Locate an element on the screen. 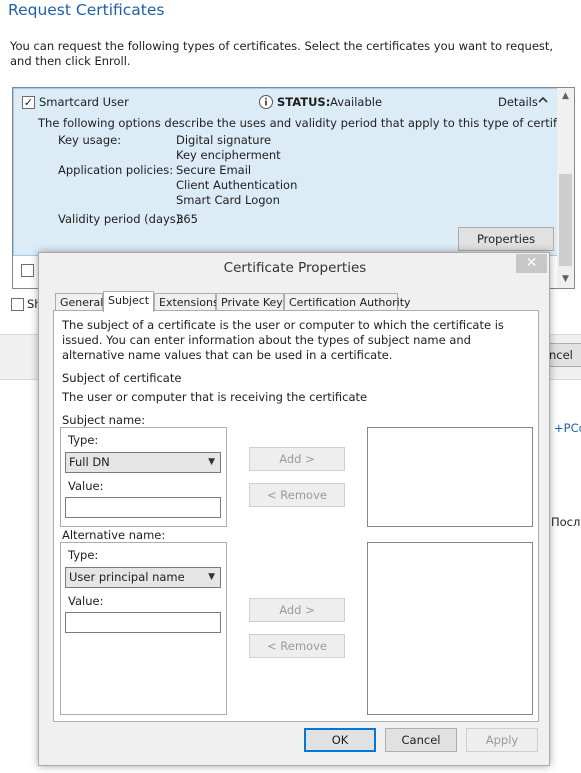 The width and height of the screenshot is (581, 773). chevron-up-icon is located at coordinates (543, 100).